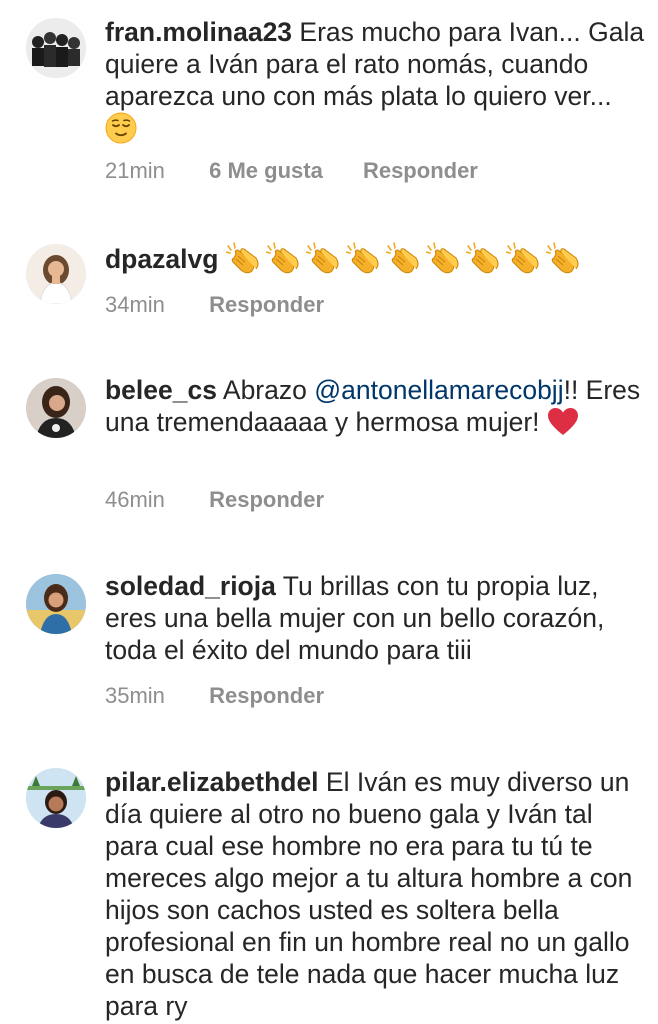 This screenshot has width=658, height=1024. What do you see at coordinates (161, 390) in the screenshot?
I see `comment-username: belee_cs` at bounding box center [161, 390].